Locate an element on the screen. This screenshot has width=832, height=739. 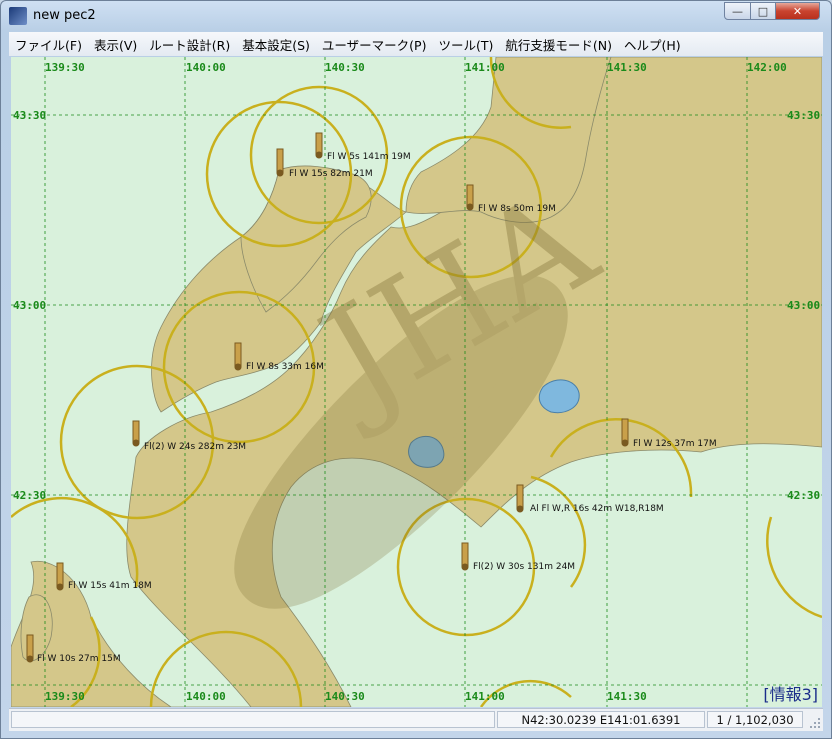
close-icon: ✕ is located at coordinates (797, 11).